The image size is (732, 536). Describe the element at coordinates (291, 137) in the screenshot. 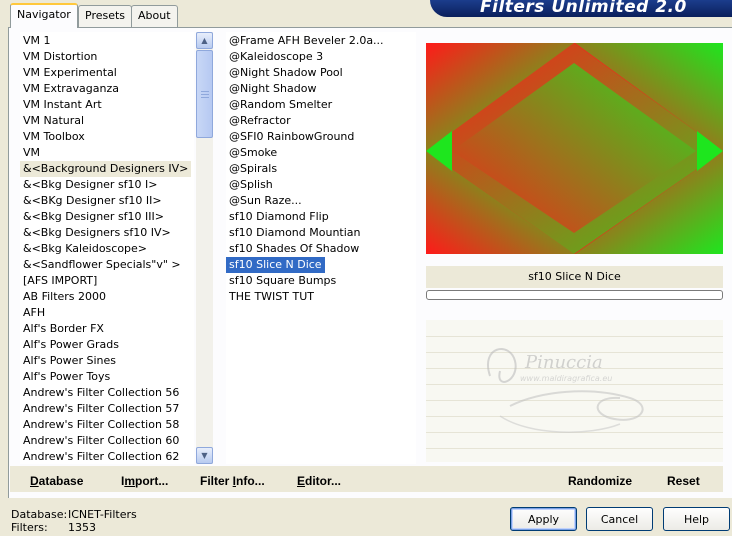

I see `filter-item: @SFI0 RainbowGround` at that location.